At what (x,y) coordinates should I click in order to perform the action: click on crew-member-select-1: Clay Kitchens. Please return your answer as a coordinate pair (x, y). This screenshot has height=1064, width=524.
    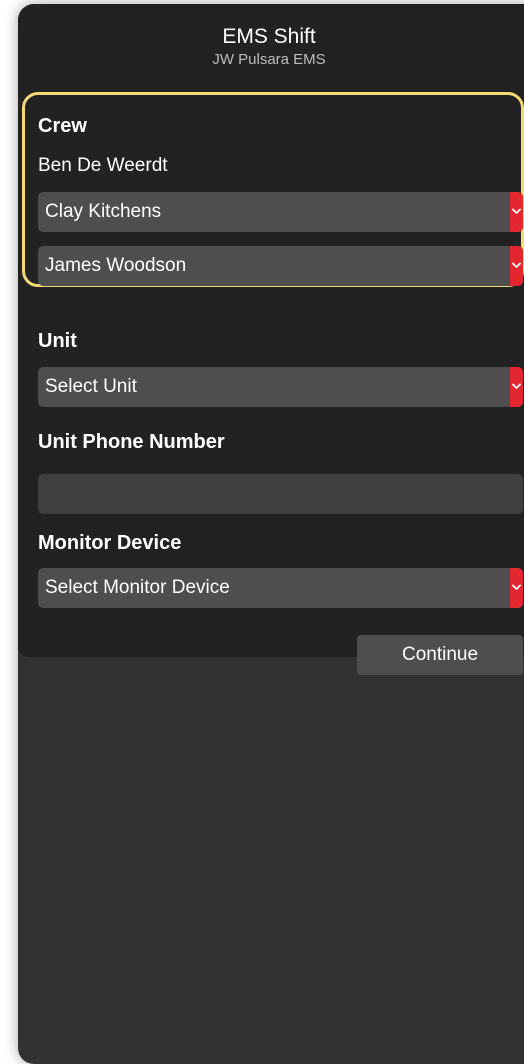
    Looking at the image, I should click on (280, 212).